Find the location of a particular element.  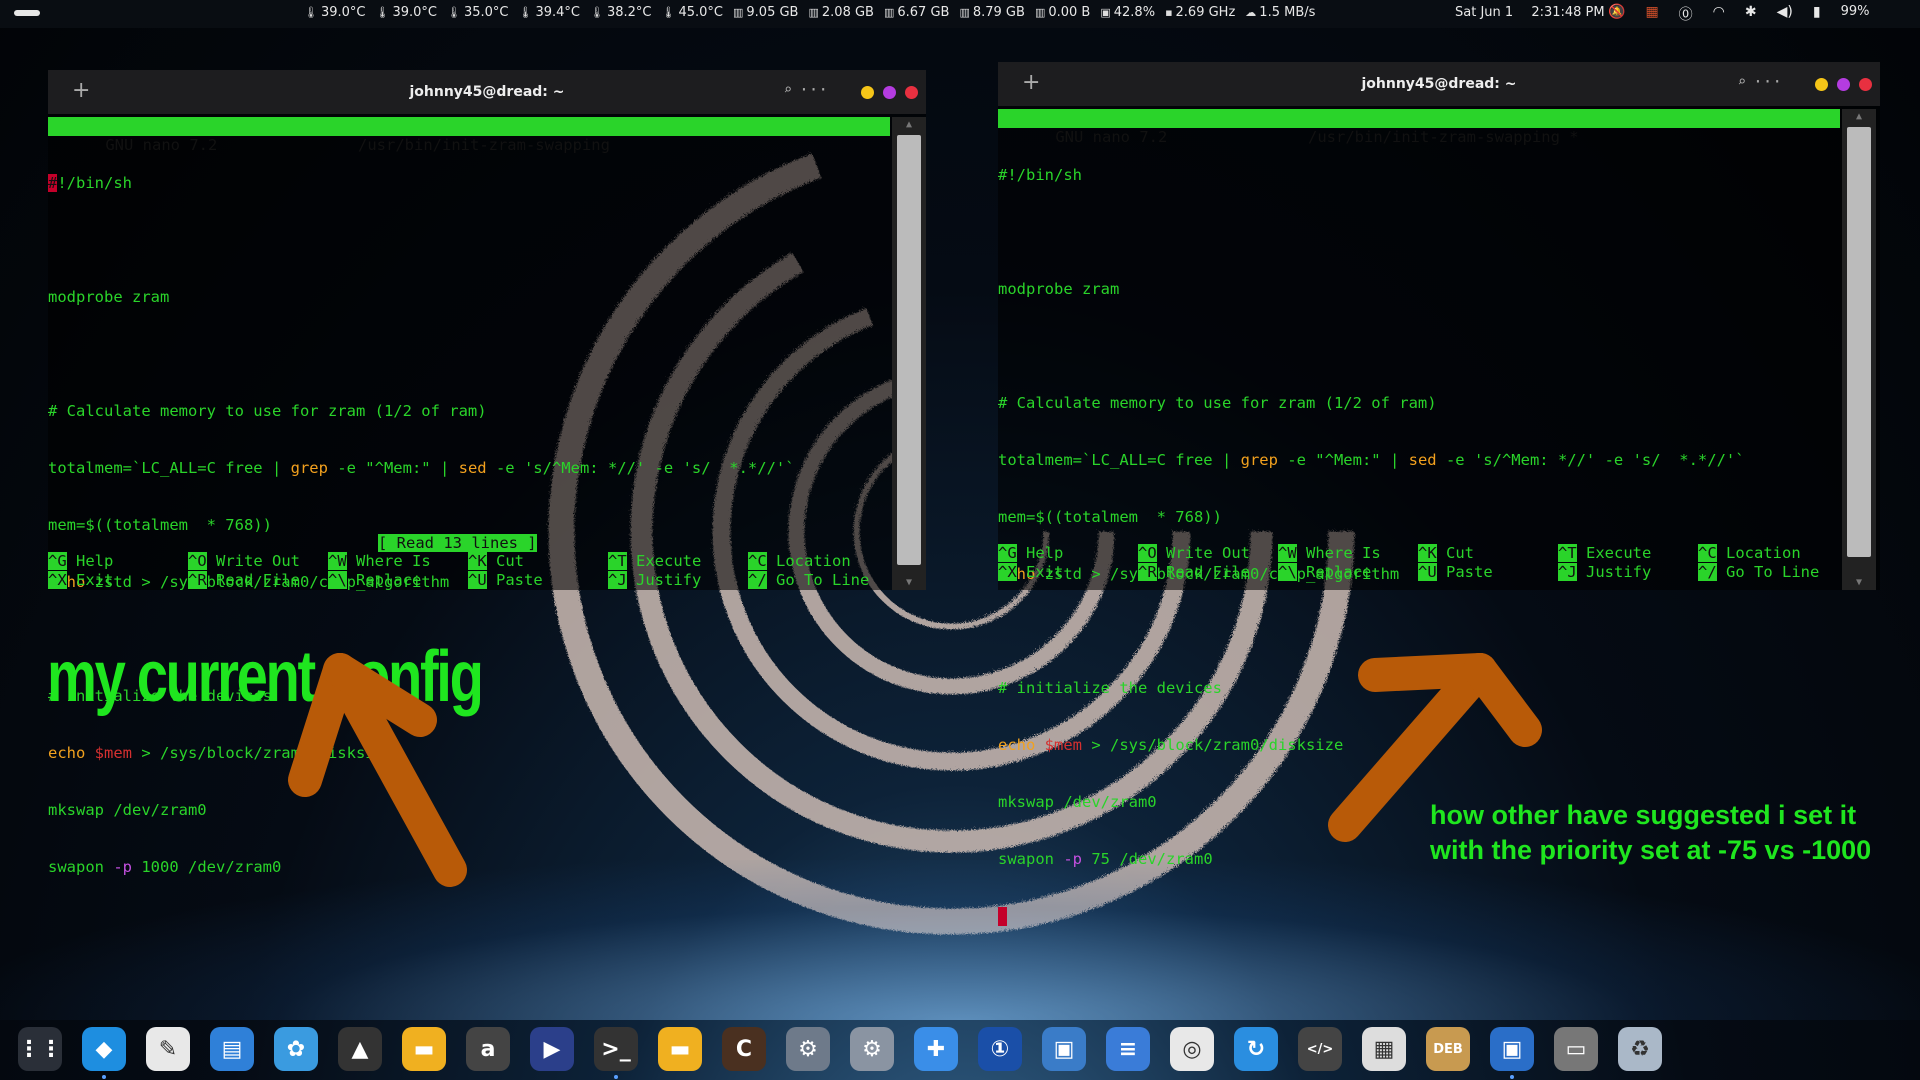

date-label: Sat Jun 1 is located at coordinates (1484, 12).